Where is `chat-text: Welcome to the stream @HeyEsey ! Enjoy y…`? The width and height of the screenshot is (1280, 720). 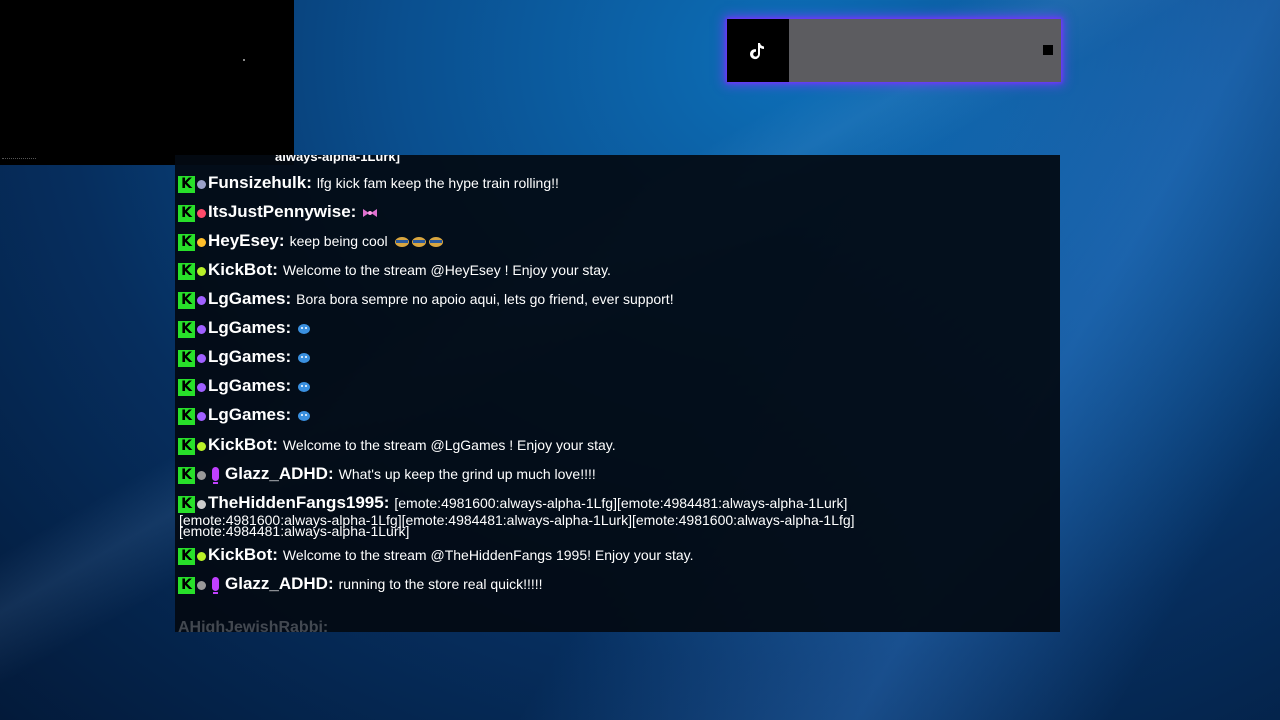 chat-text: Welcome to the stream @HeyEsey ! Enjoy y… is located at coordinates (446, 269).